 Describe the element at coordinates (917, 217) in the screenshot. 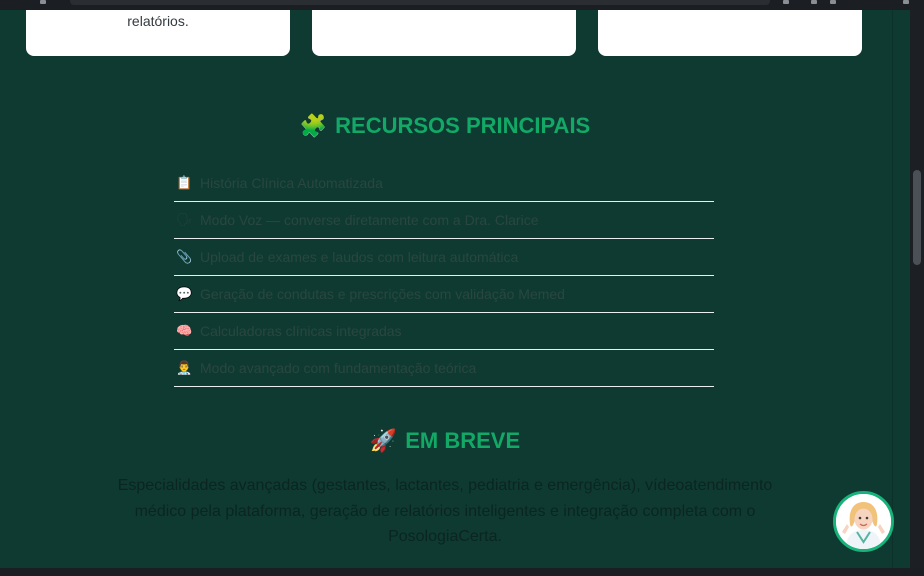

I see `scrollbar-thumb` at that location.